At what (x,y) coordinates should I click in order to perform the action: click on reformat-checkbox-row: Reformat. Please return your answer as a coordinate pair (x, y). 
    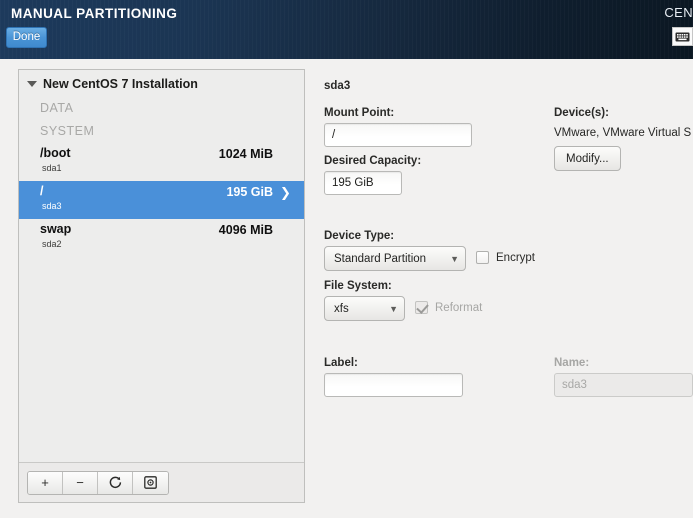
    Looking at the image, I should click on (448, 307).